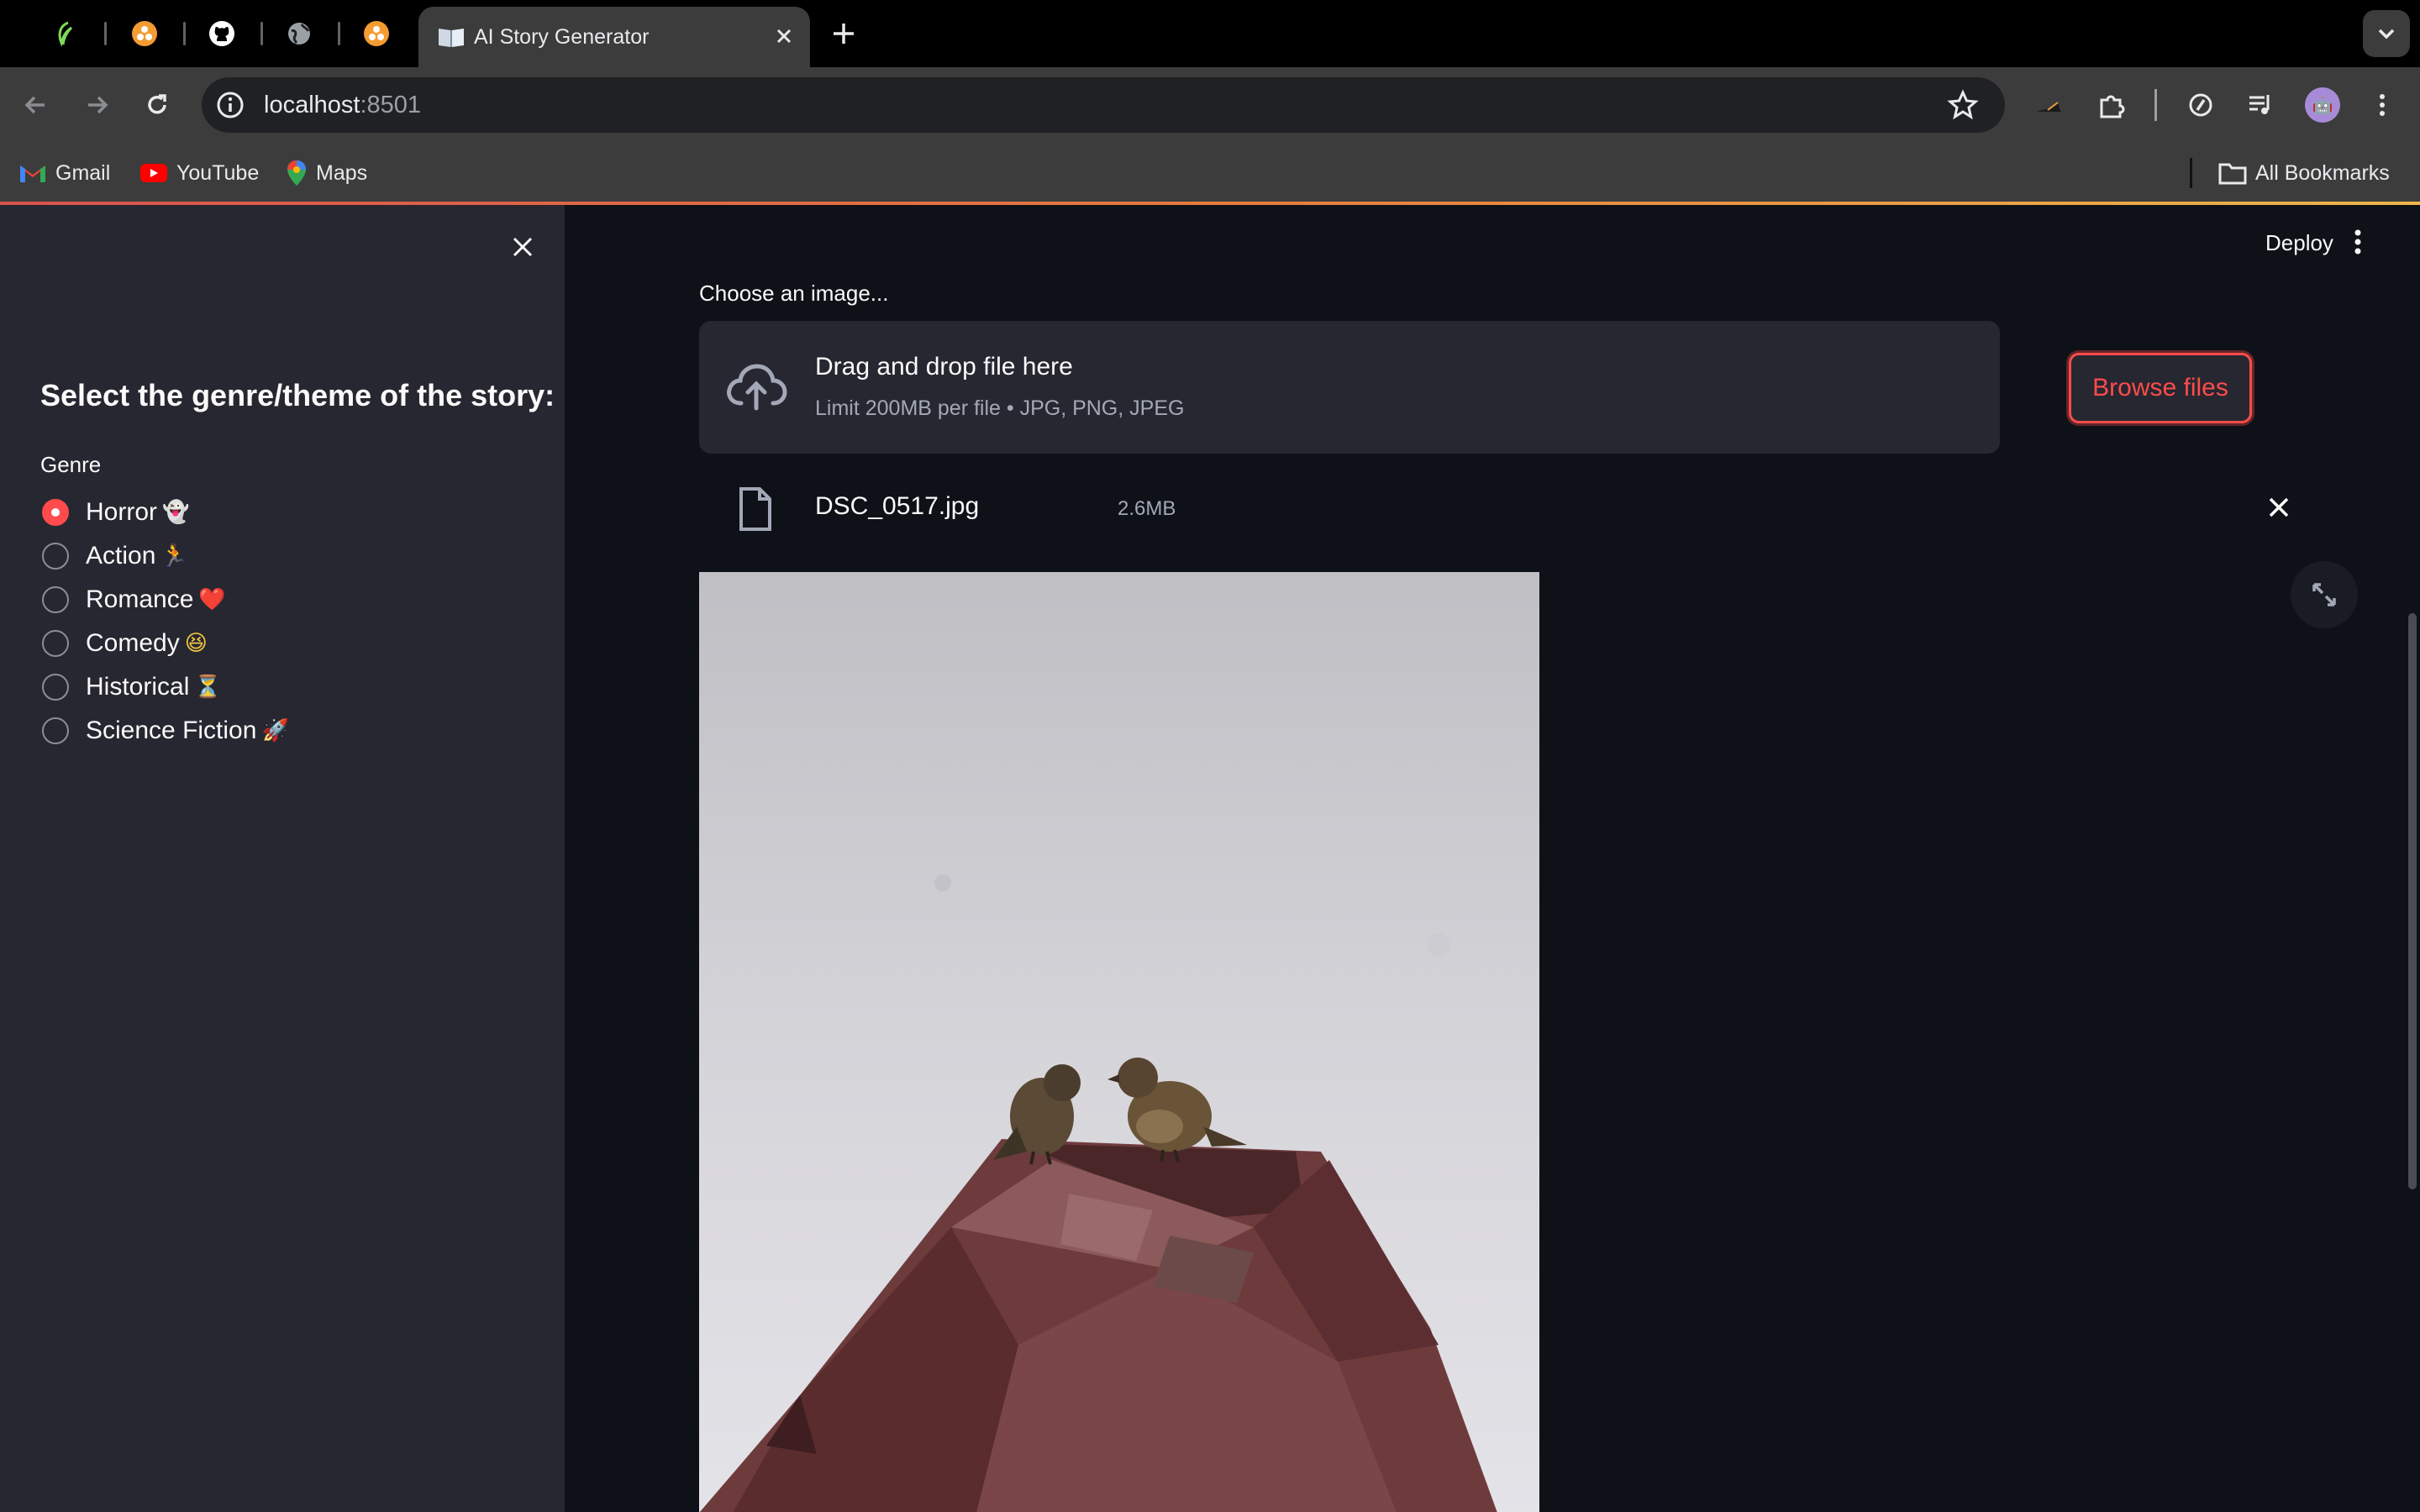 The image size is (2420, 1512). Describe the element at coordinates (133, 643) in the screenshot. I see `radio-option-label: Comedy` at that location.